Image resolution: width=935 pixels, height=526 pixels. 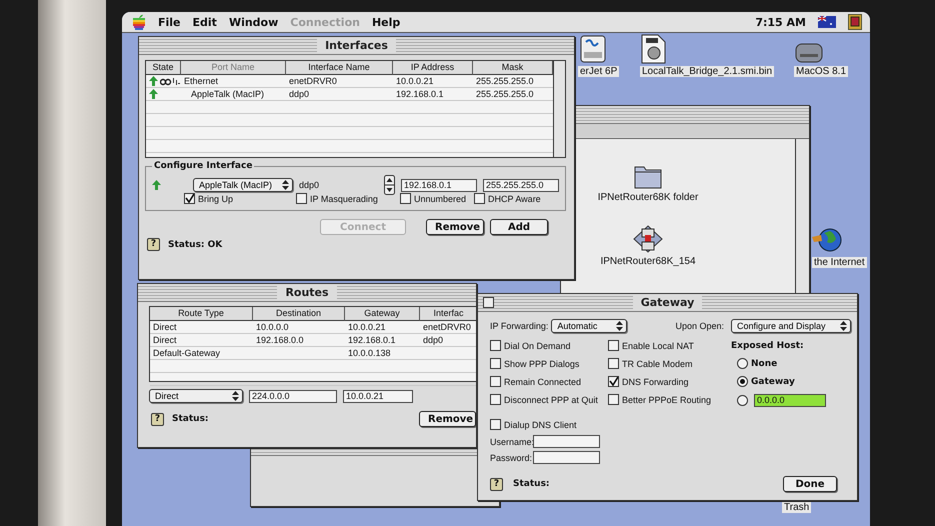 What do you see at coordinates (169, 22) in the screenshot?
I see `menu-item: File` at bounding box center [169, 22].